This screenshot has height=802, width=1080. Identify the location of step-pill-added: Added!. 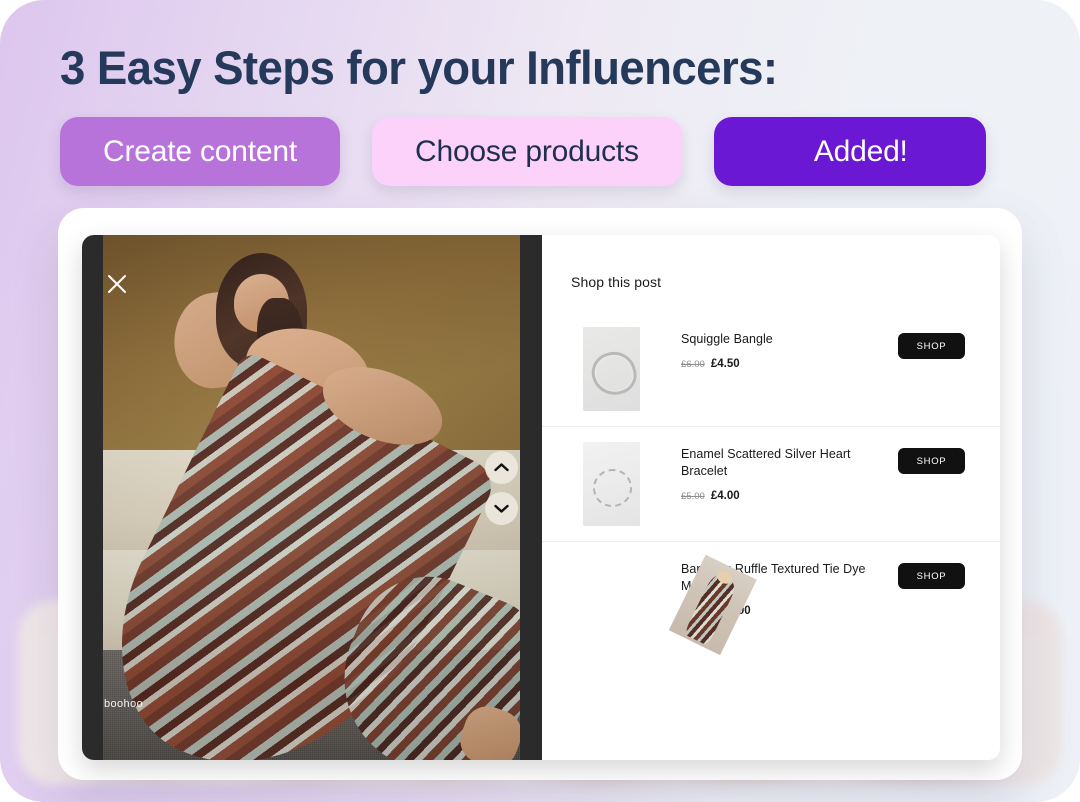
(849, 151).